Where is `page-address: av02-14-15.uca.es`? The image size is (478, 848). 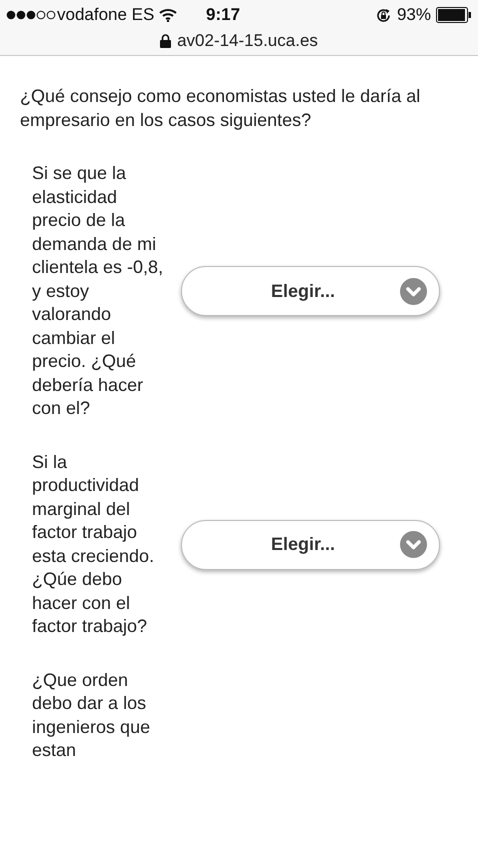 page-address: av02-14-15.uca.es is located at coordinates (247, 41).